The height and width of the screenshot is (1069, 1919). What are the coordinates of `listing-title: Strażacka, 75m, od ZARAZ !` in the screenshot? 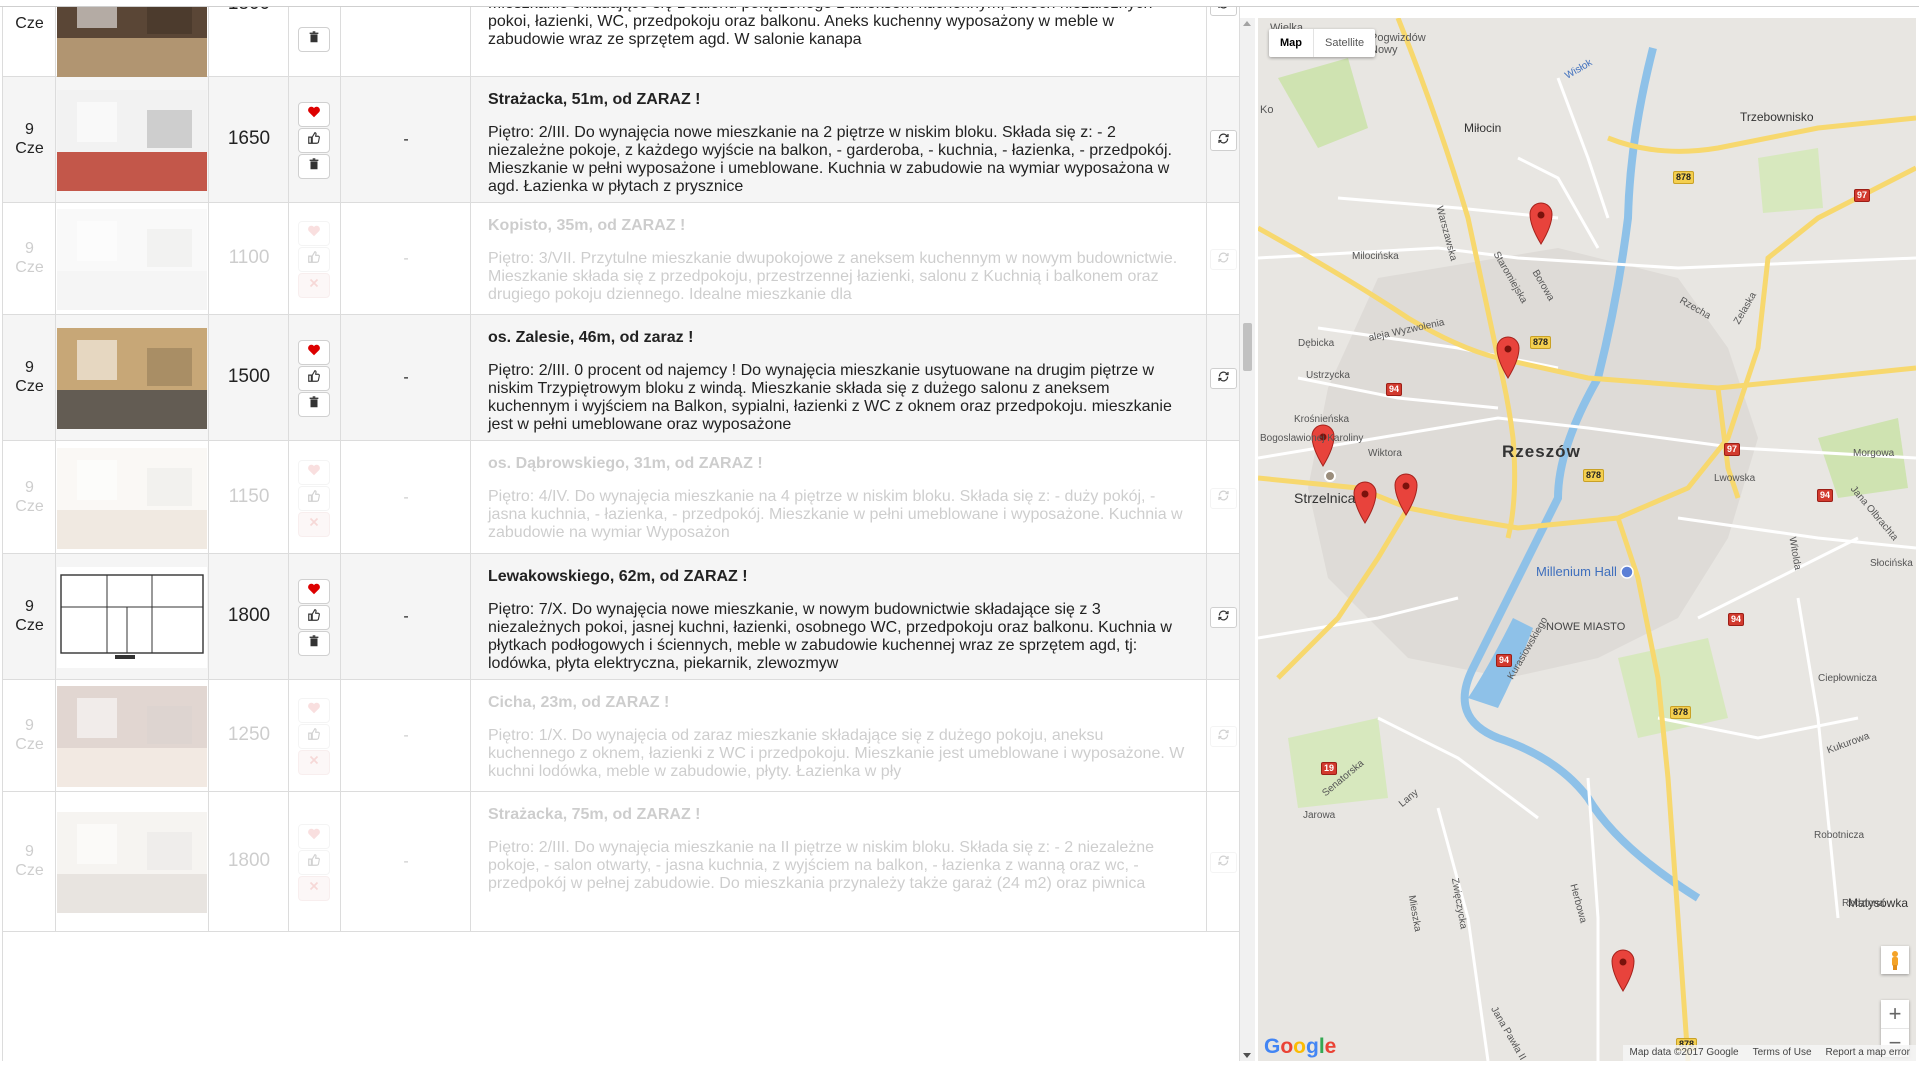 It's located at (594, 815).